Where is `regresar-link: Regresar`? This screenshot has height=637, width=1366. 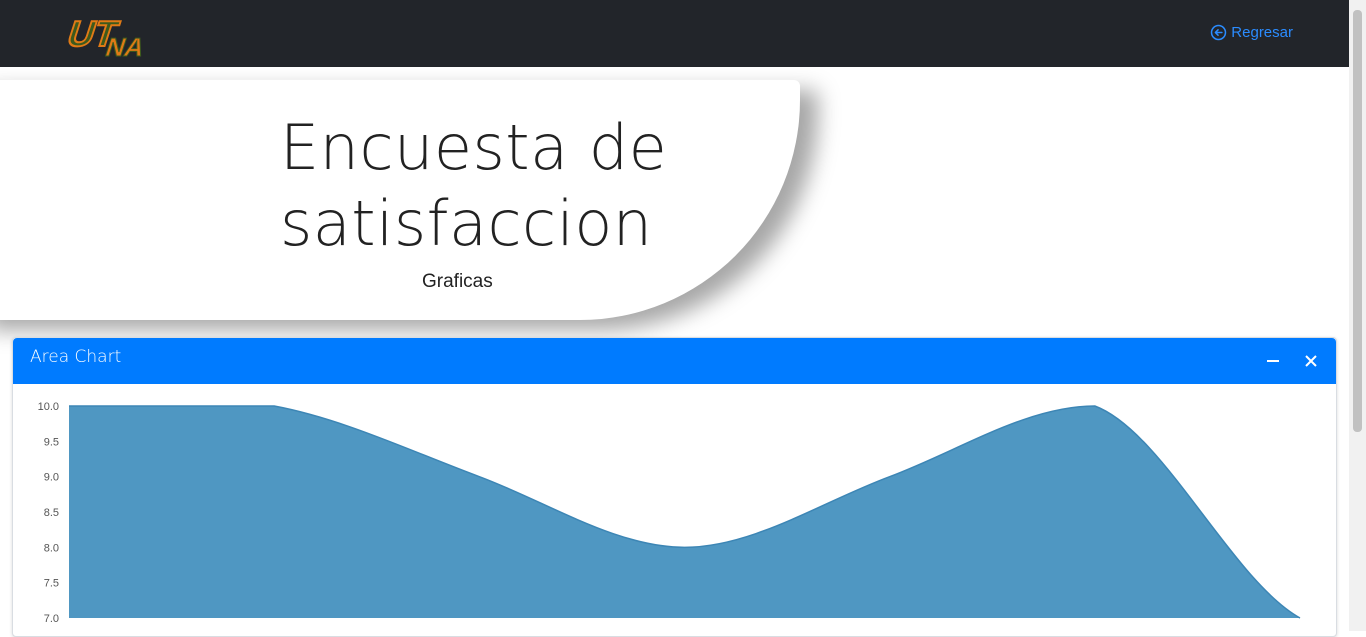
regresar-link: Regresar is located at coordinates (1251, 32).